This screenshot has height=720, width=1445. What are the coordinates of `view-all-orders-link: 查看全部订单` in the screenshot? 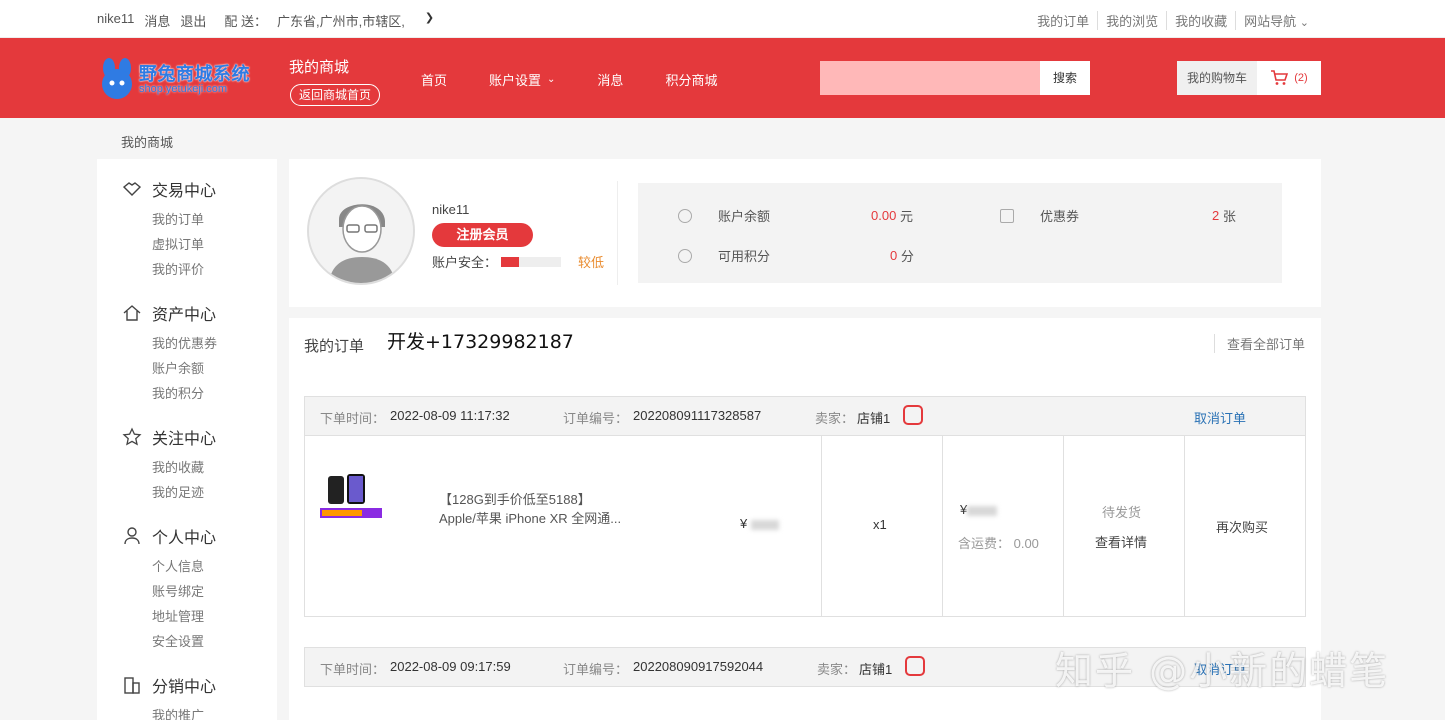 It's located at (1259, 343).